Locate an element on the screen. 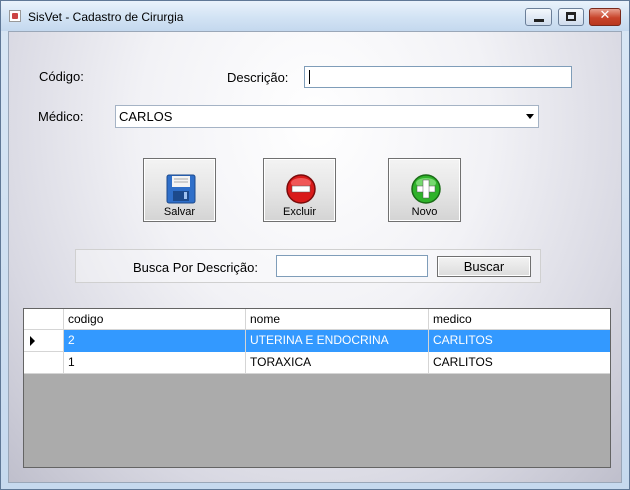 The width and height of the screenshot is (630, 490). medico-select: CARLOS is located at coordinates (327, 116).